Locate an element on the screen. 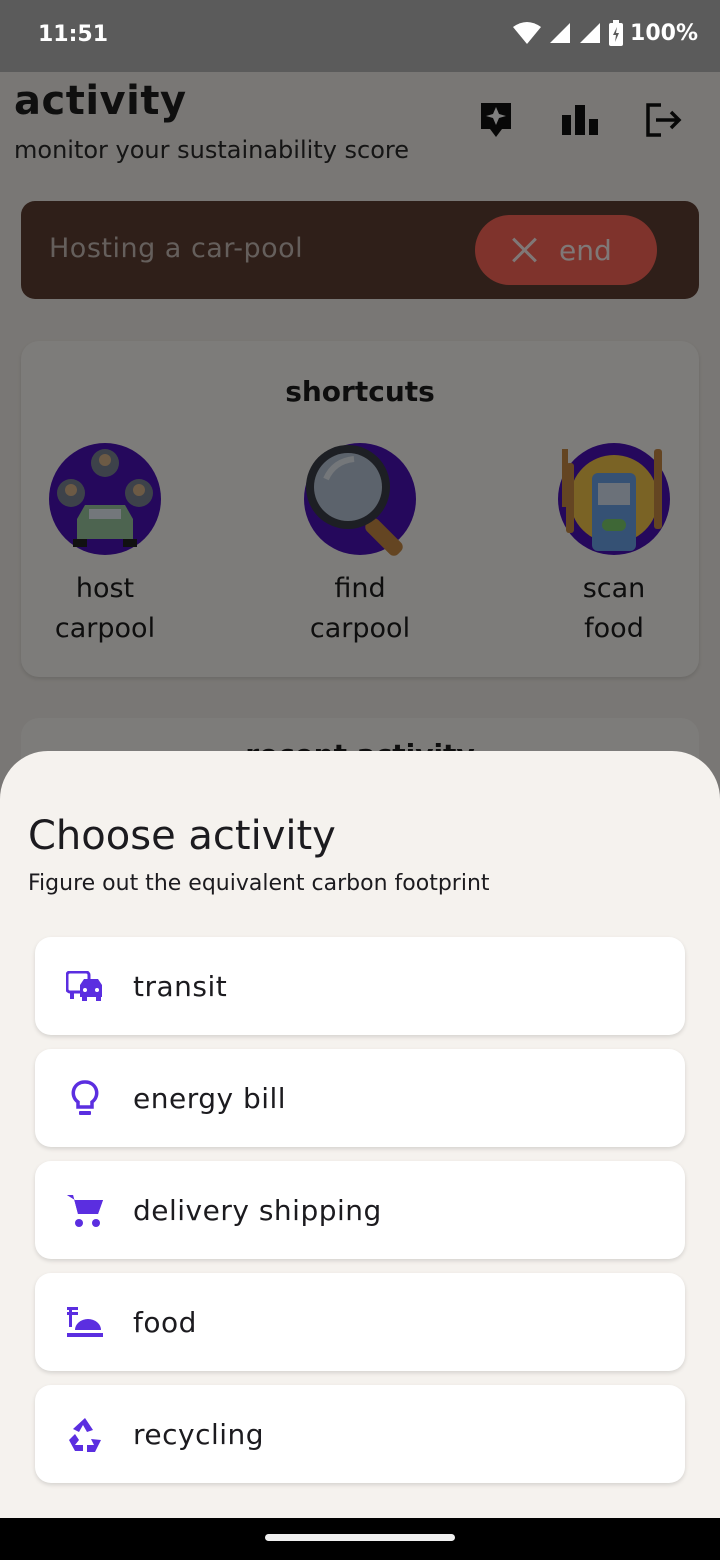 This screenshot has width=720, height=1560. option-label: energy bill is located at coordinates (210, 1098).